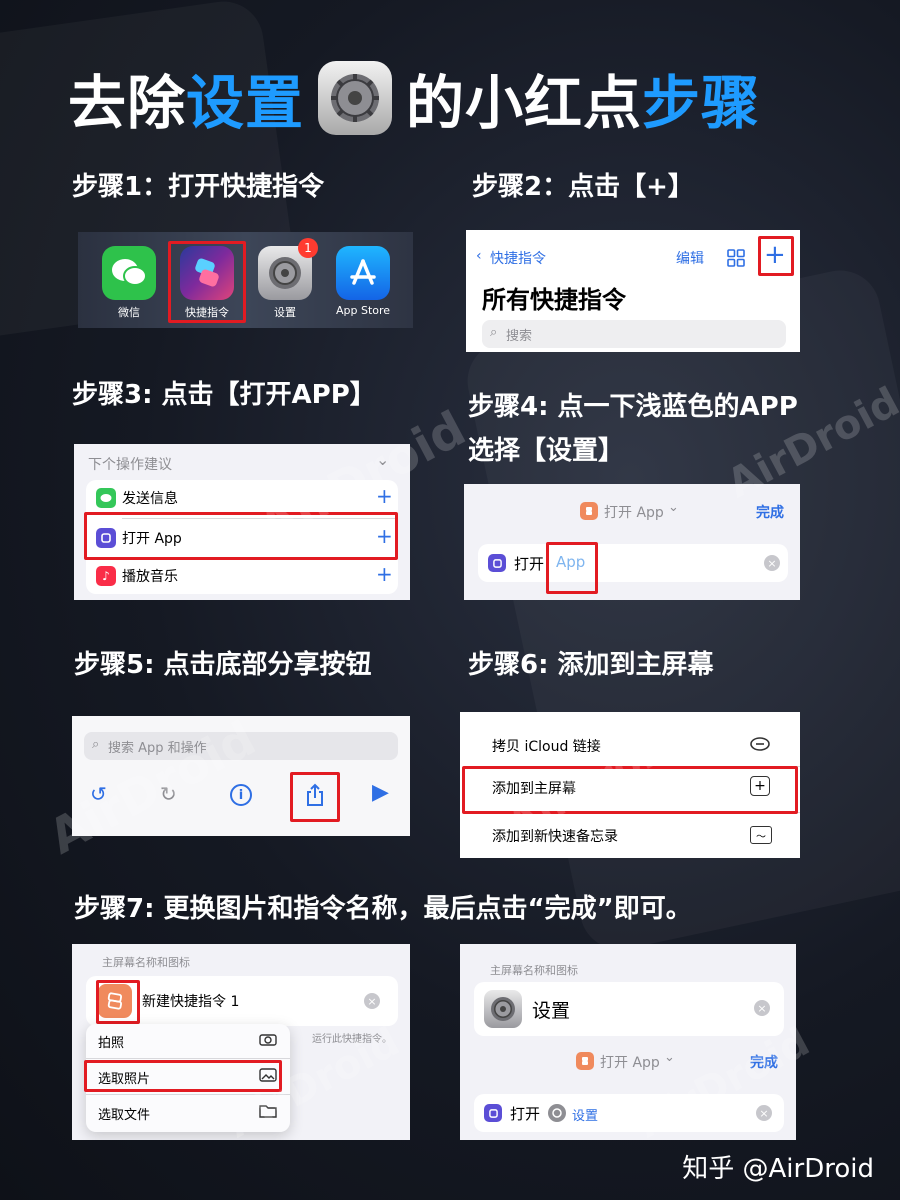 This screenshot has height=1200, width=900. Describe the element at coordinates (628, 1042) in the screenshot. I see `home-final-panel: 主屏幕名称和图标 设置 × 打开 App ⌄ 完成 打开 设置 ×` at that location.